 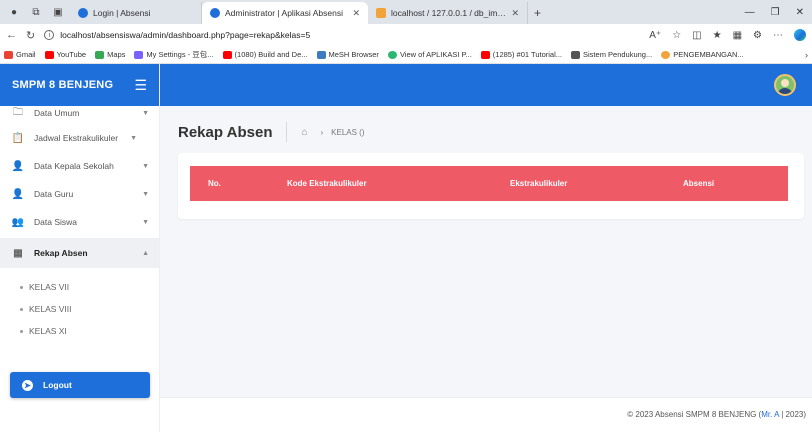 I want to click on footer-author-link: Mr. A, so click(x=770, y=414).